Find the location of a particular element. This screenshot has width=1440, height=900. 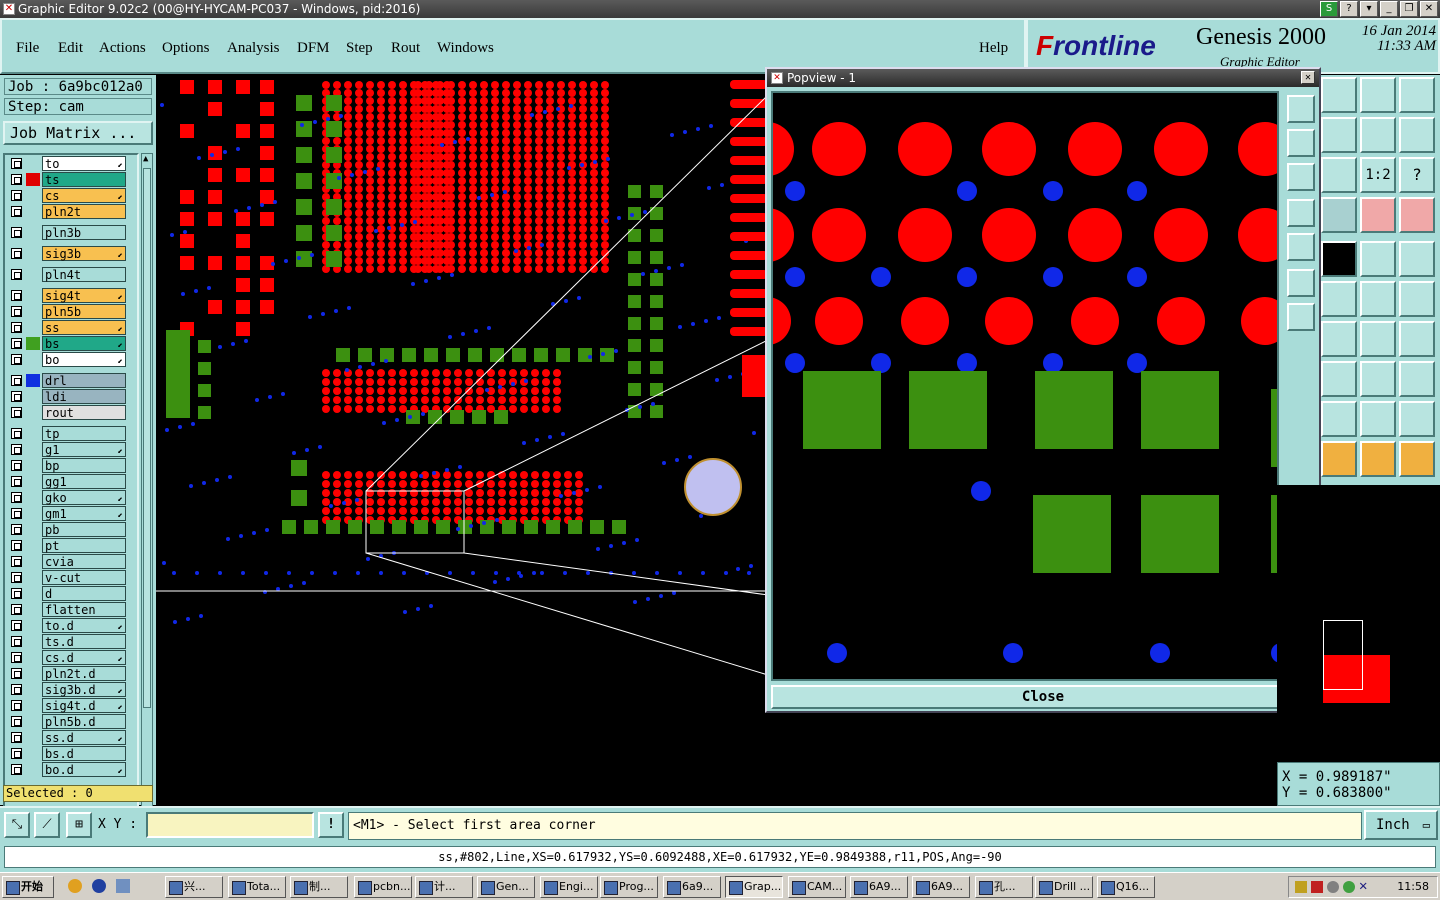

s-icon: S is located at coordinates (1329, 9).